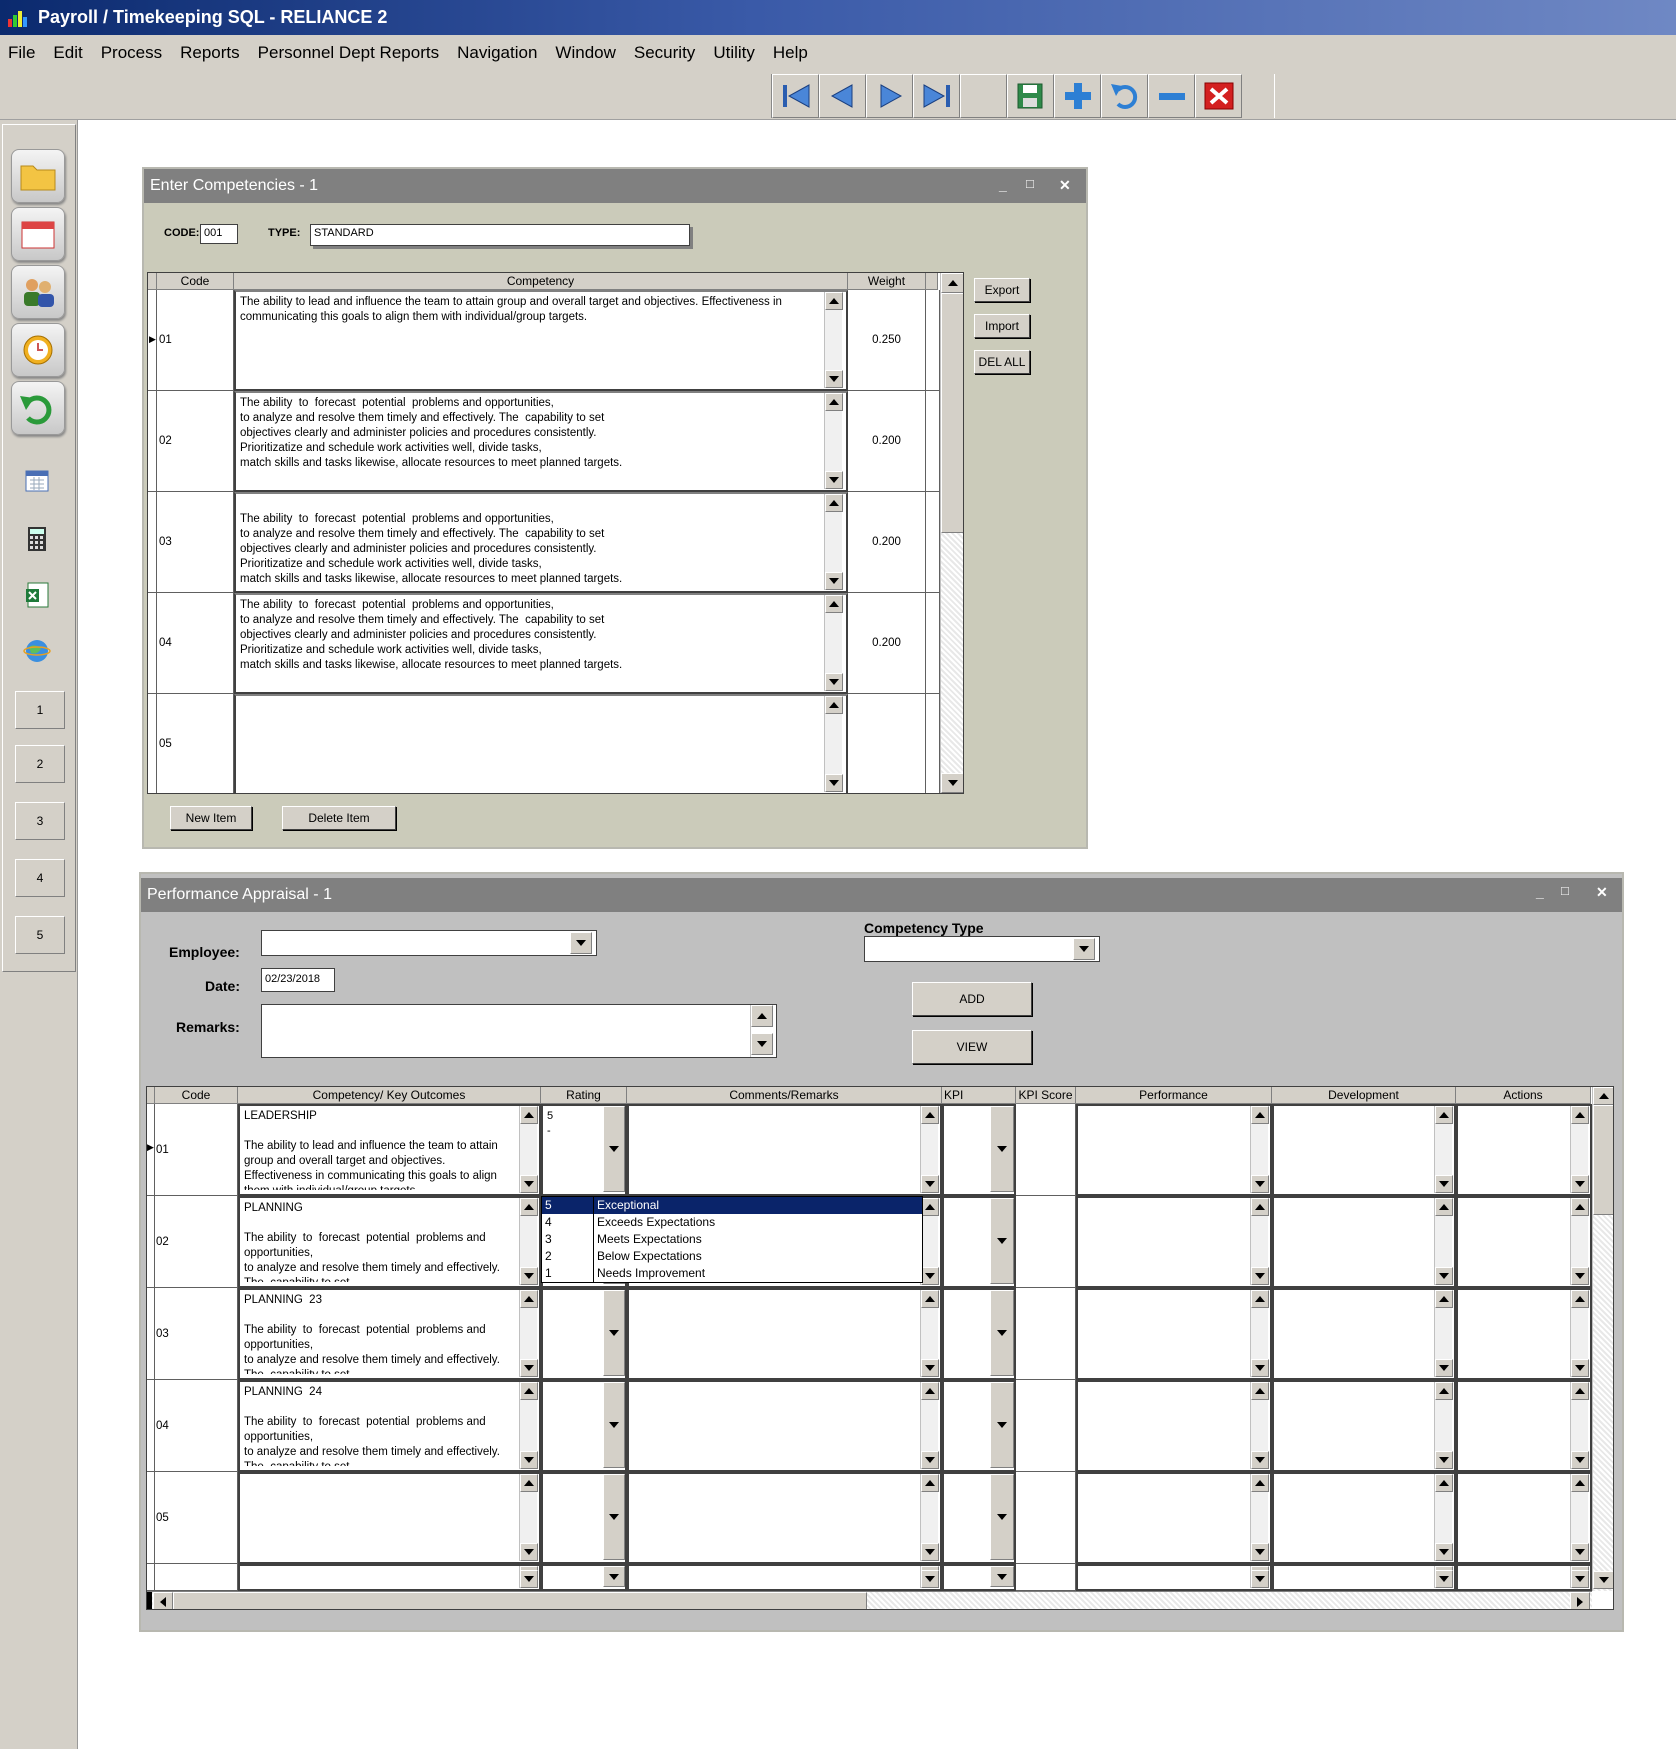  What do you see at coordinates (585, 53) in the screenshot?
I see `menu-window: Window` at bounding box center [585, 53].